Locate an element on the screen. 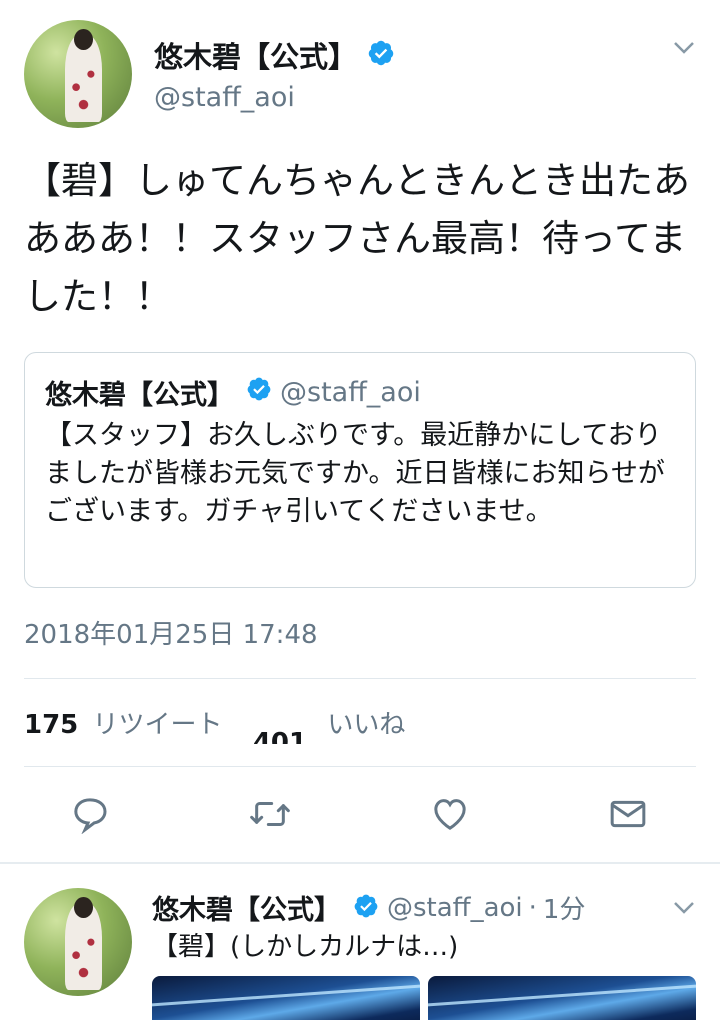 Image resolution: width=720 pixels, height=1020 pixels. next-display-name: 悠木碧【公式】 is located at coordinates (246, 907).